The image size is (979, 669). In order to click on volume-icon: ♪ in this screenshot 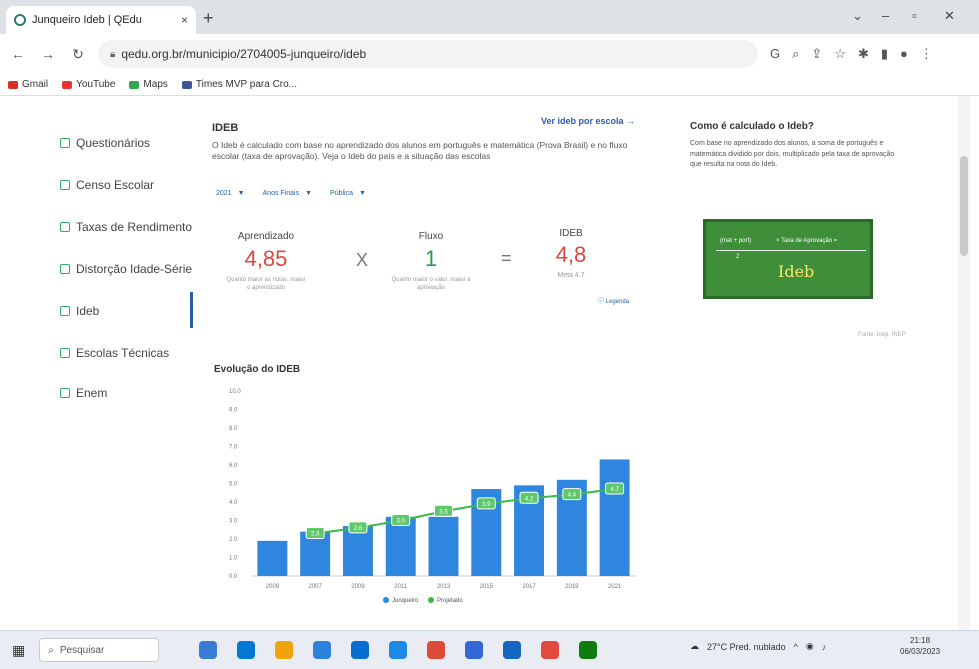, I will do `click(824, 647)`.